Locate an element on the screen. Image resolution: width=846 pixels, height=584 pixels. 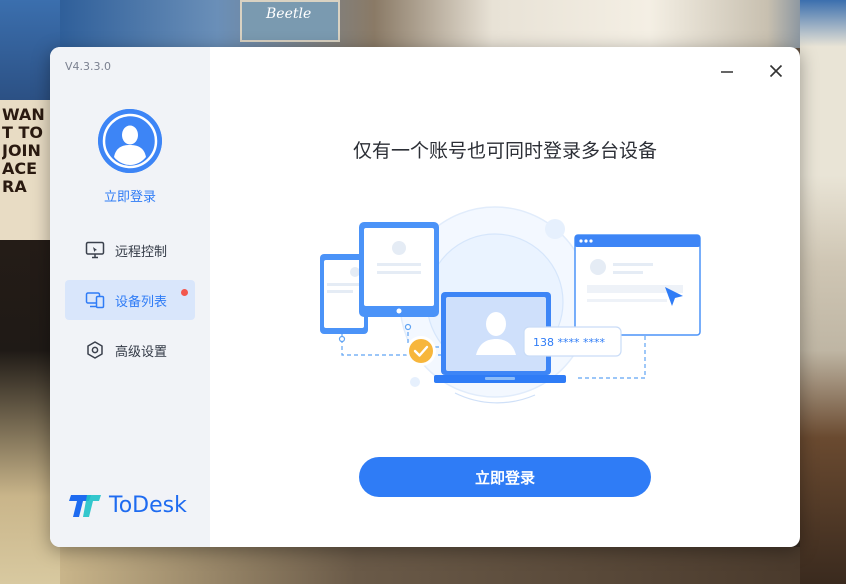
sidebar-item-label: 设备列表 is located at coordinates (141, 302).